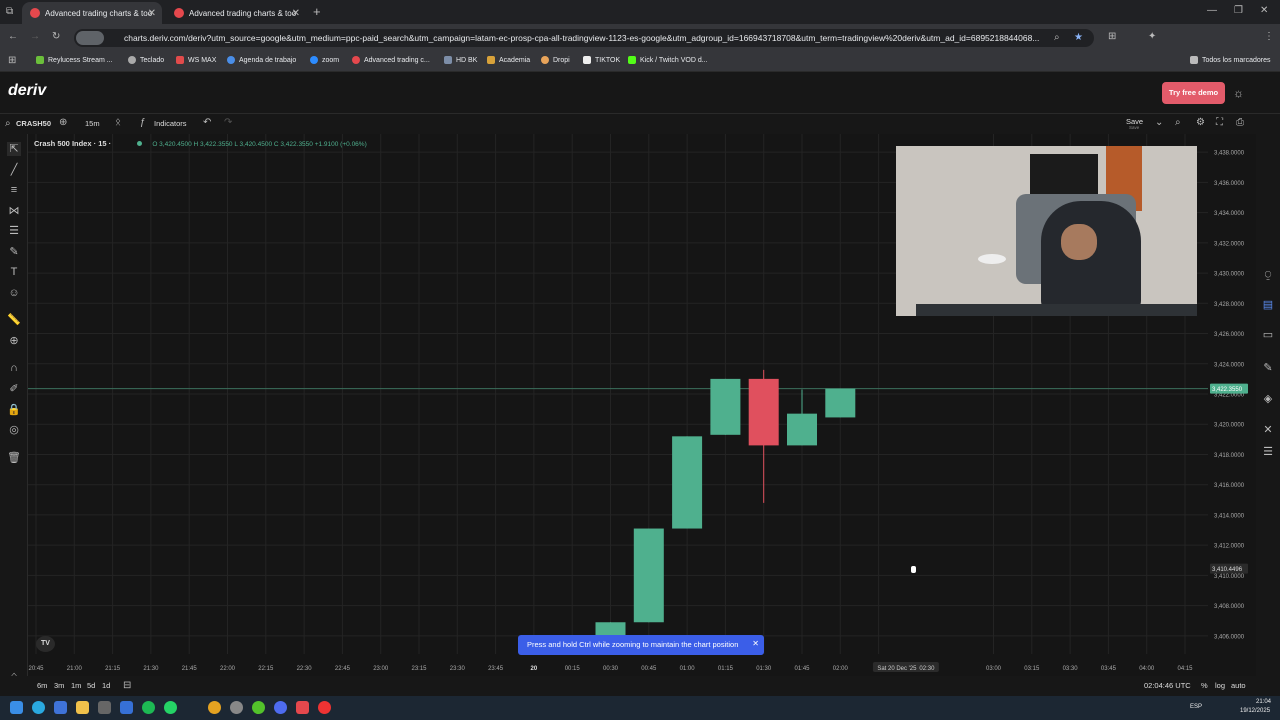  I want to click on lock-icon: 🔒, so click(14, 410).